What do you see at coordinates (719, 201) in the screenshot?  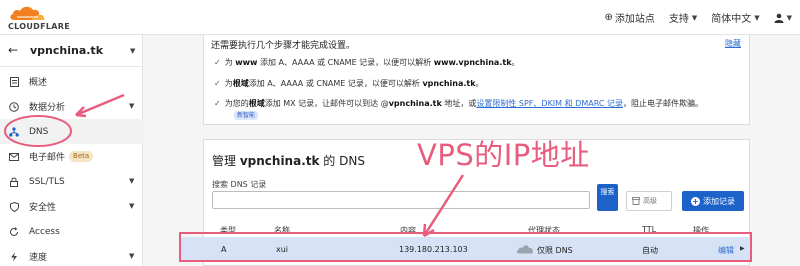 I see `add-record-label: 添加记录` at bounding box center [719, 201].